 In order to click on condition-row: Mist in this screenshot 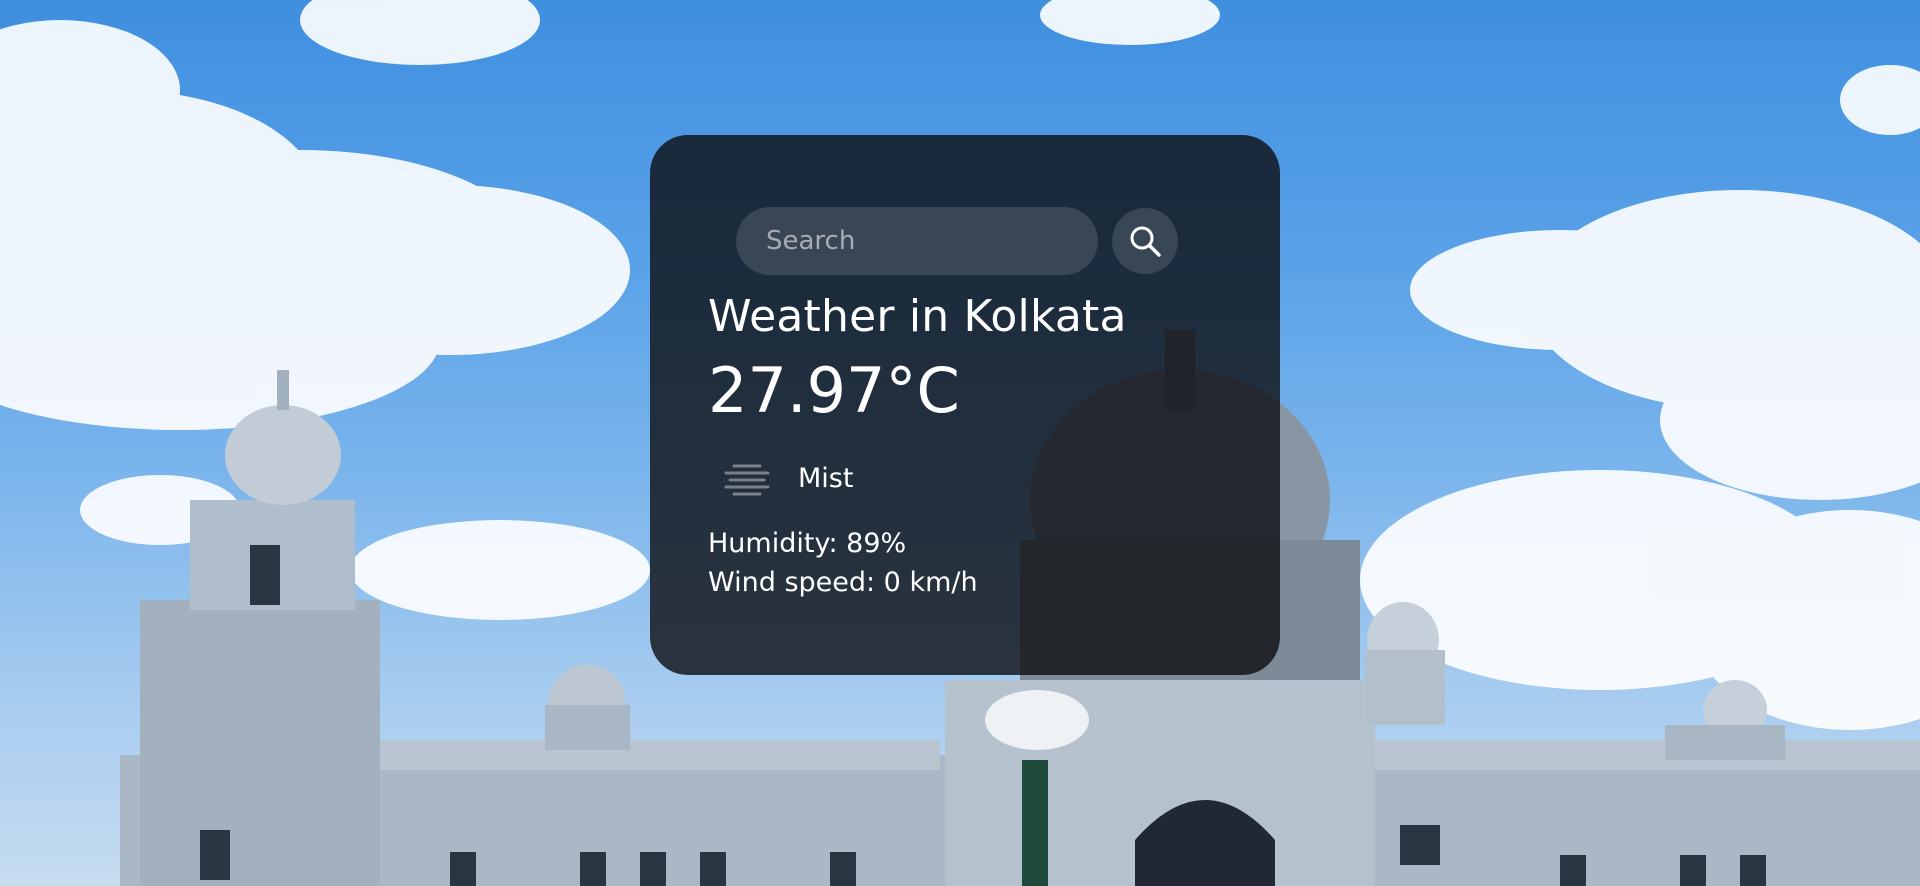, I will do `click(970, 478)`.